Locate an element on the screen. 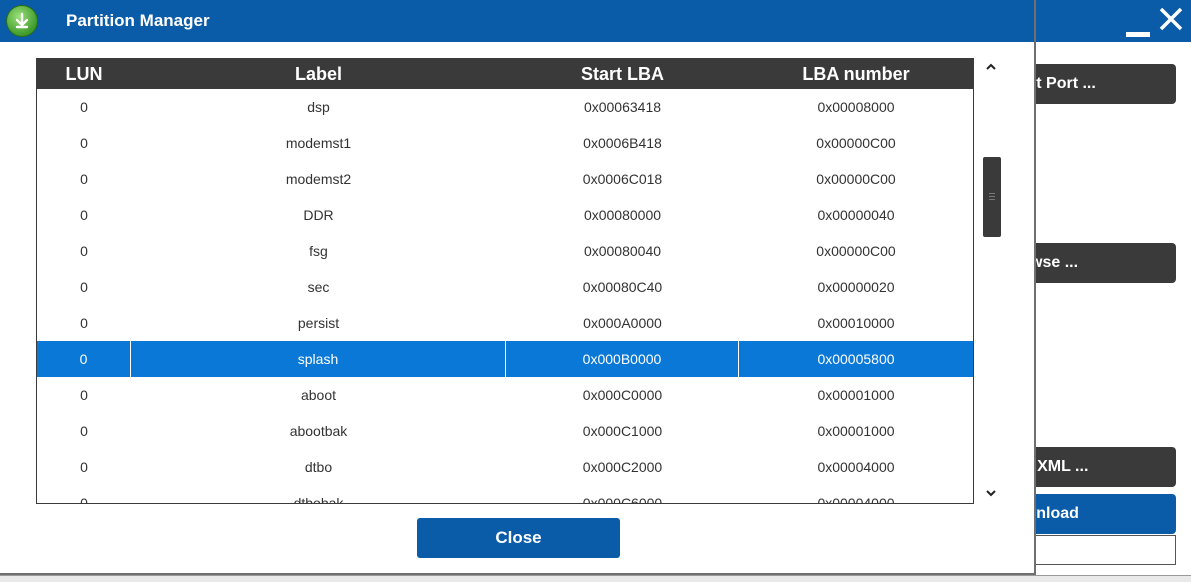 This screenshot has width=1191, height=582. table-row: 0 fsg 0x00080040 0x00000C00 is located at coordinates (505, 251).